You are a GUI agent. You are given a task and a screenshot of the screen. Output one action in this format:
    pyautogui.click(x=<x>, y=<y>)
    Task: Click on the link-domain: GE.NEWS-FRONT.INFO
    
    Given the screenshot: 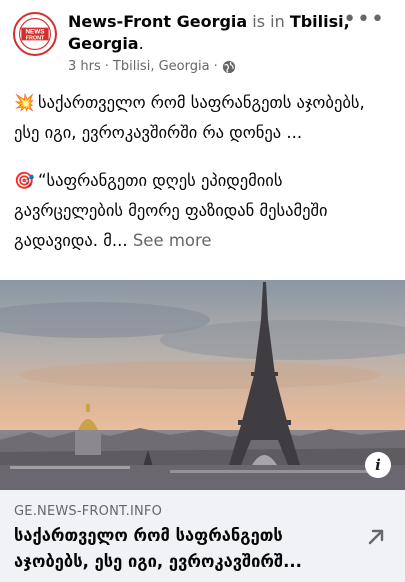 What is the action you would take?
    pyautogui.click(x=88, y=511)
    